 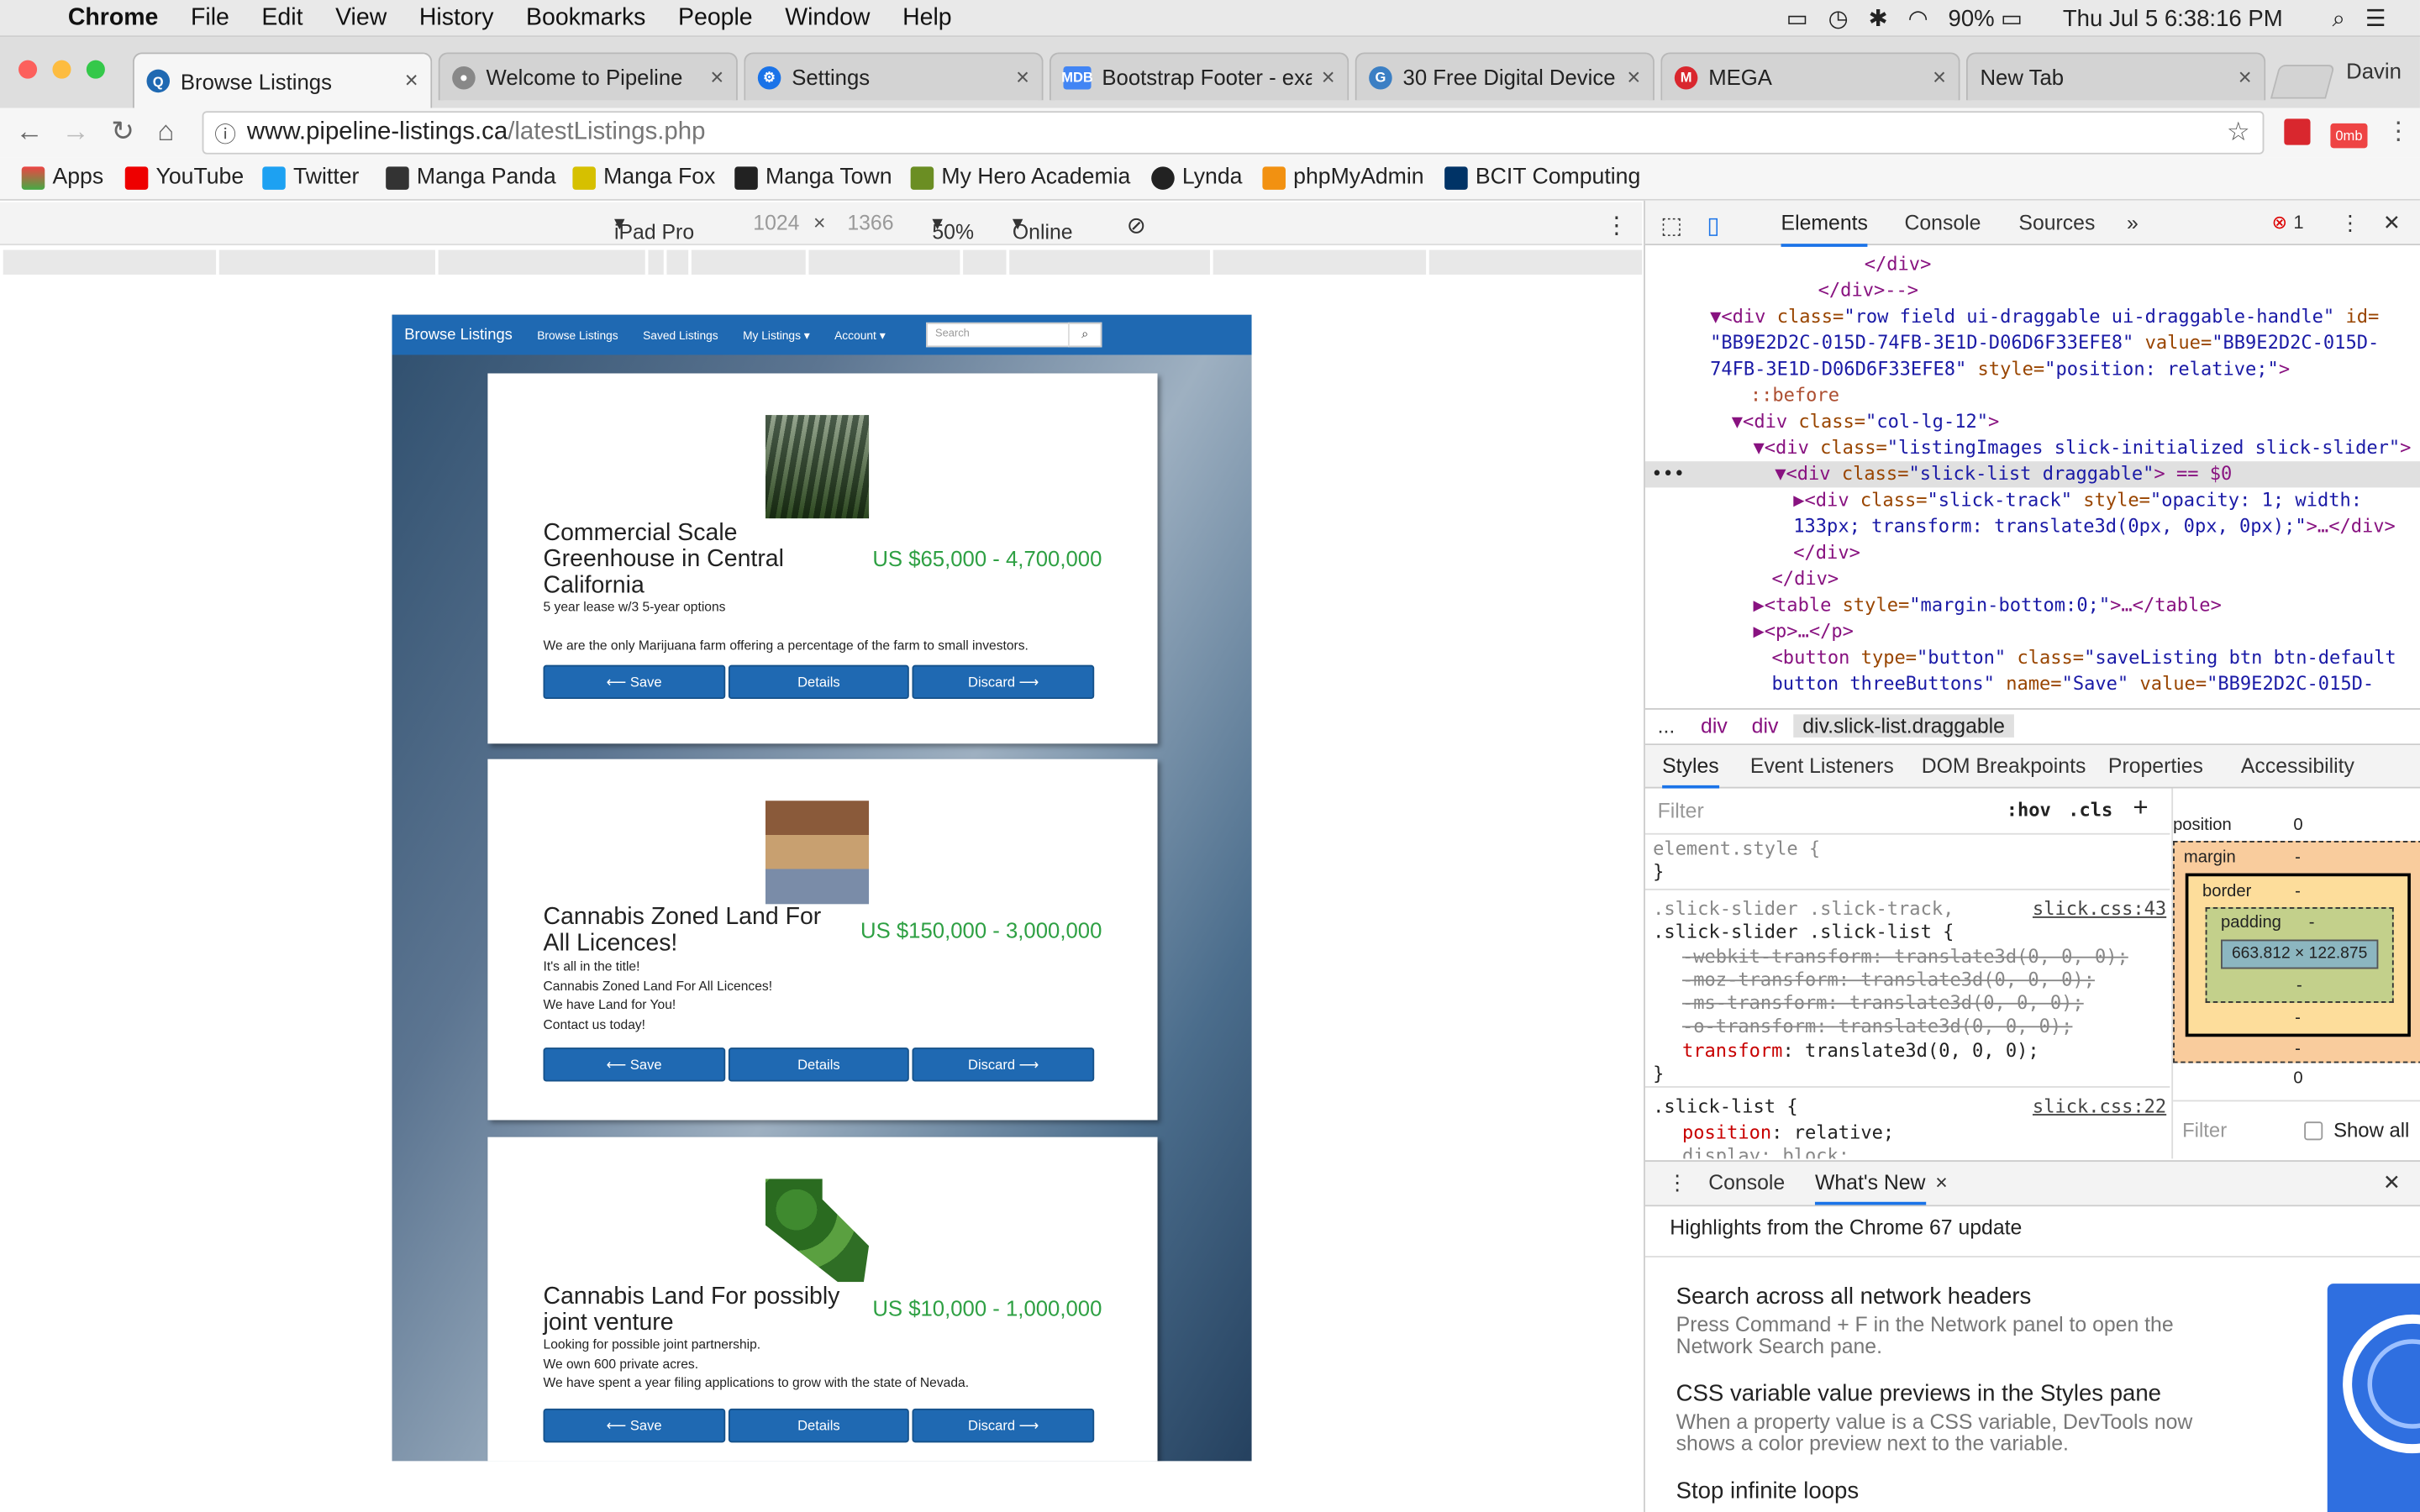 I want to click on listing-title: Cannabis Land For possibly joint venture, so click(x=706, y=1310).